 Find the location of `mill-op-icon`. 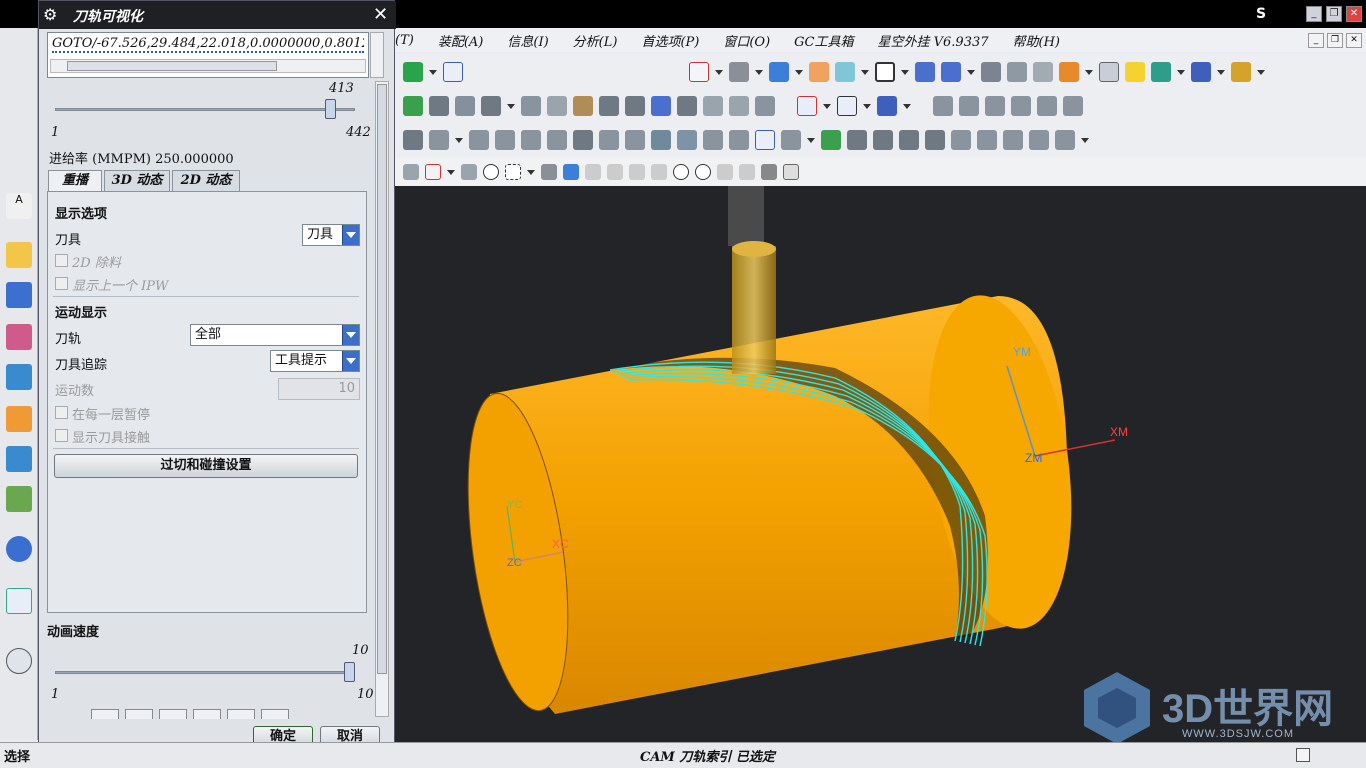

mill-op-icon is located at coordinates (439, 106).